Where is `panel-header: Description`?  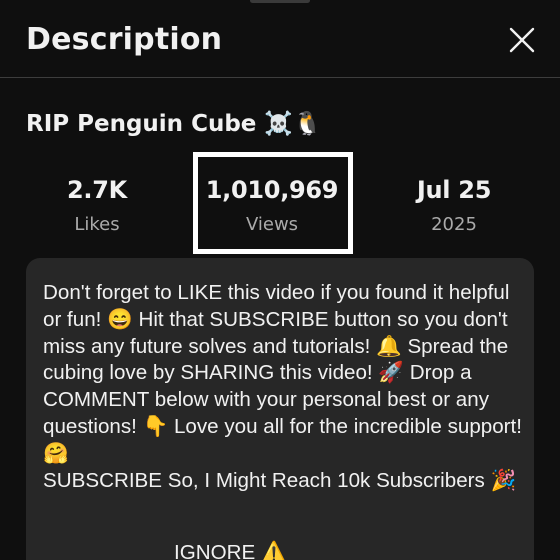 panel-header: Description is located at coordinates (280, 39).